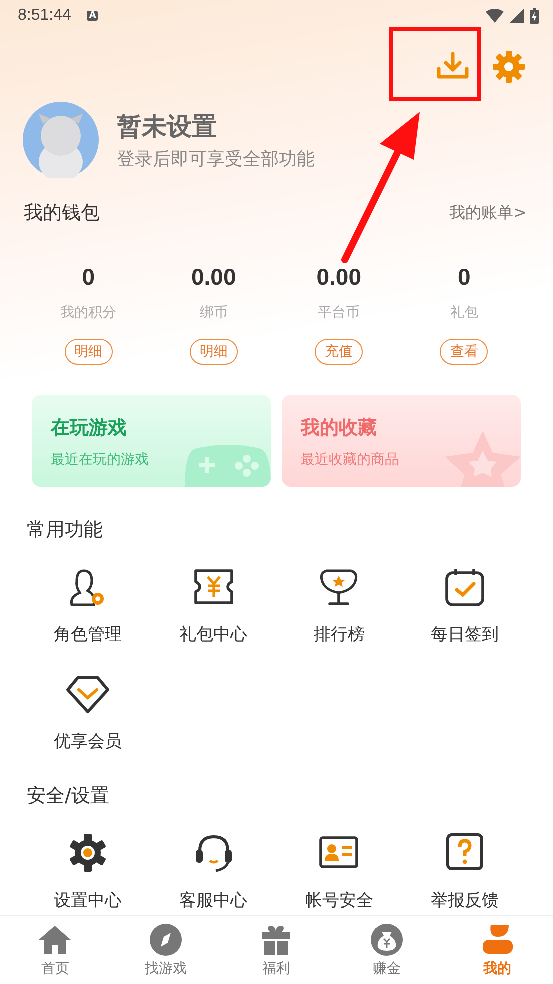  Describe the element at coordinates (55, 950) in the screenshot. I see `nav-tab: 首页` at that location.